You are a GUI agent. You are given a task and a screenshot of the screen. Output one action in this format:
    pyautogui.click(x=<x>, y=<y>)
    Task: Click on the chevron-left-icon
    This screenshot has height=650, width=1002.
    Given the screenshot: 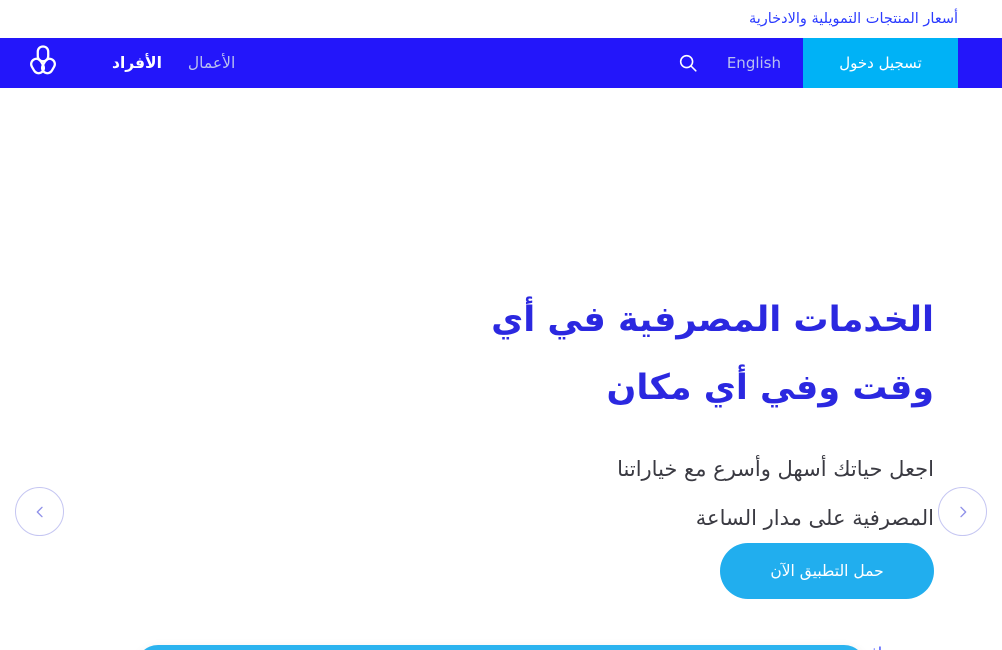 What is the action you would take?
    pyautogui.click(x=40, y=512)
    